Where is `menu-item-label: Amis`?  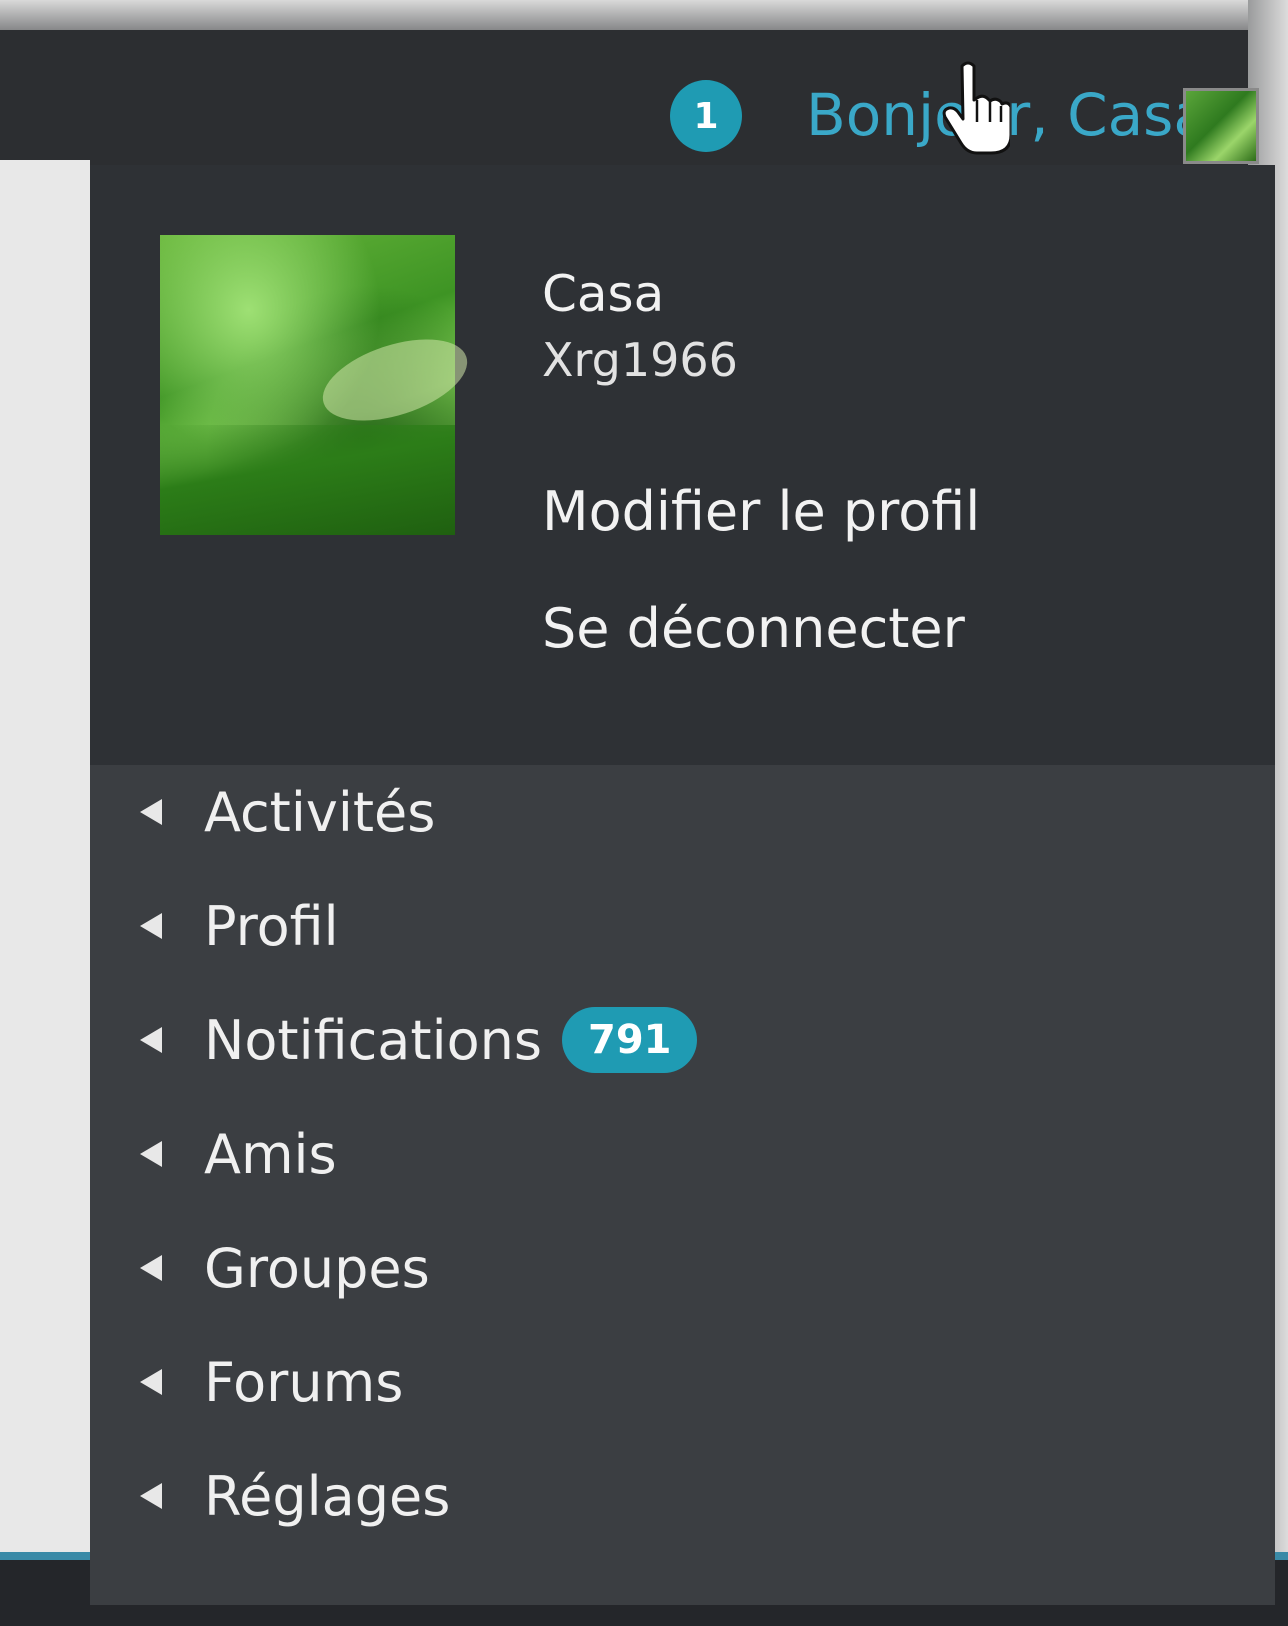 menu-item-label: Amis is located at coordinates (270, 1154).